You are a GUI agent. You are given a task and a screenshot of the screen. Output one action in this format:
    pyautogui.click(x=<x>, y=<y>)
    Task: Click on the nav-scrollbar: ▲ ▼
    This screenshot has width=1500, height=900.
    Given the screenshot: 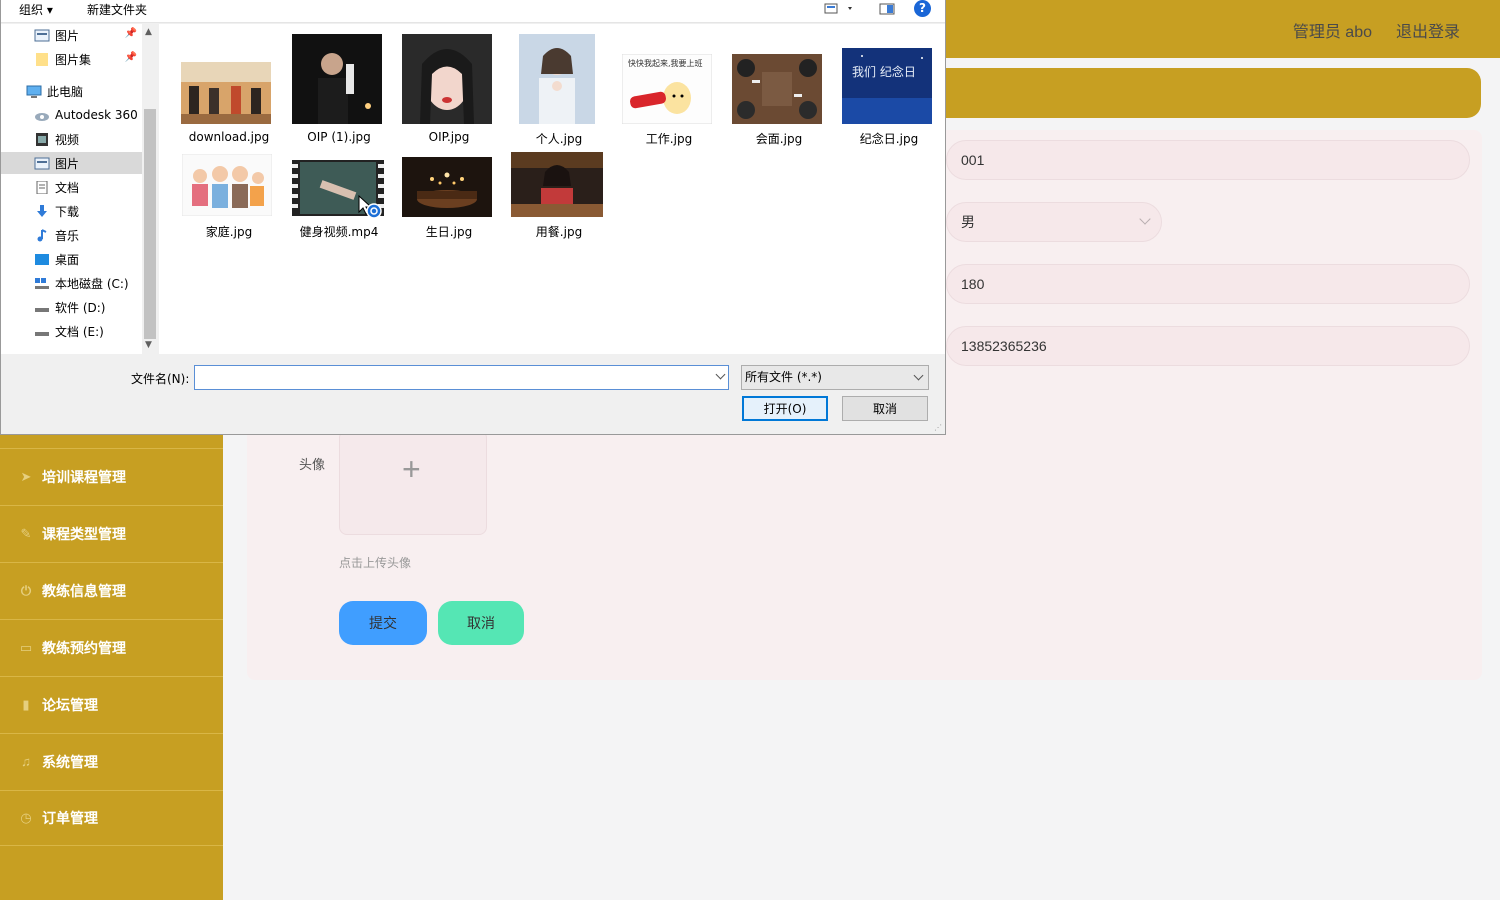 What is the action you would take?
    pyautogui.click(x=150, y=189)
    